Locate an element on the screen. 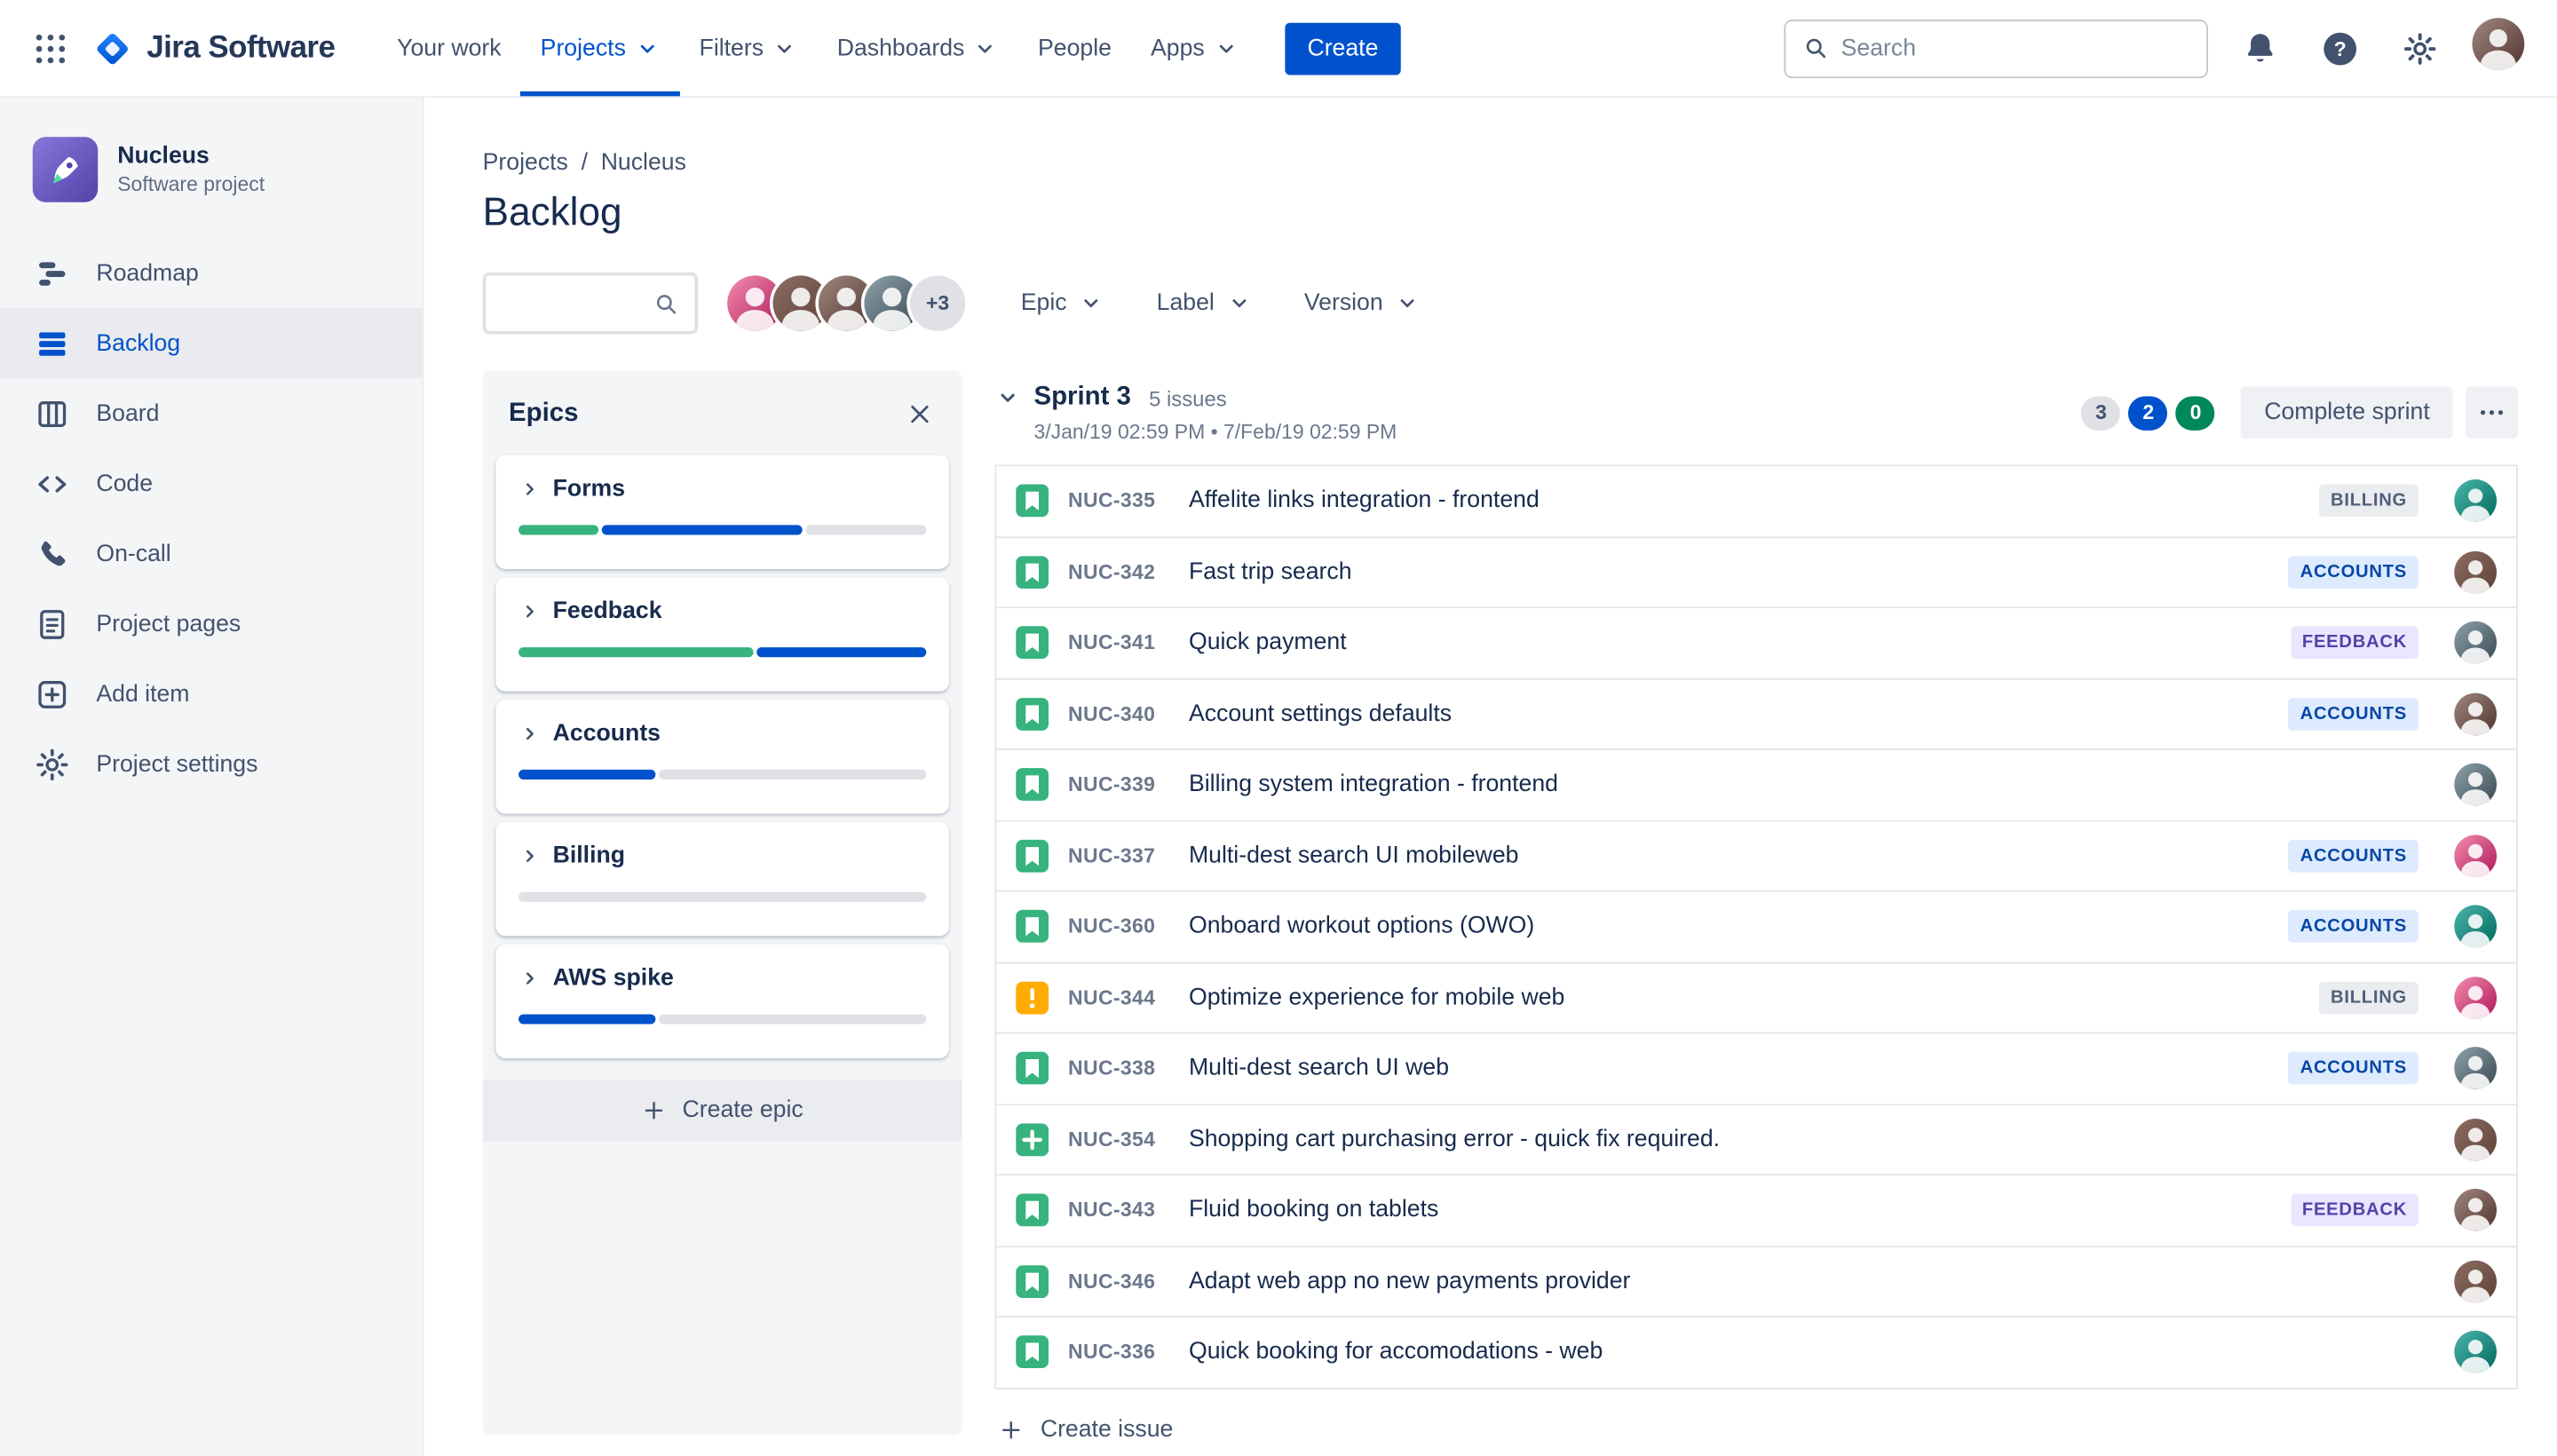  issue-summary: Fast trip search is located at coordinates (1270, 571).